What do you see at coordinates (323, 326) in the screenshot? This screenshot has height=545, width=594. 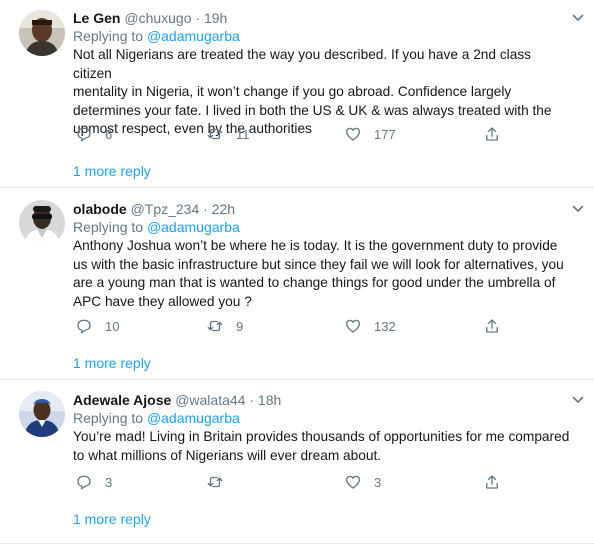 I see `tweet-actions: 10 9 132` at bounding box center [323, 326].